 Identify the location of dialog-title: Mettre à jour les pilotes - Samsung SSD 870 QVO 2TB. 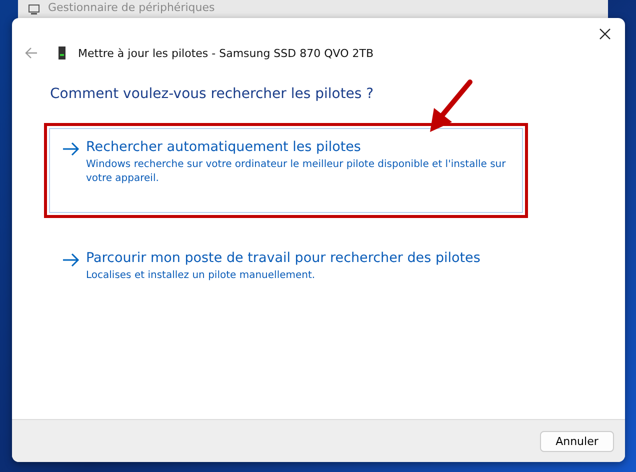
(226, 53).